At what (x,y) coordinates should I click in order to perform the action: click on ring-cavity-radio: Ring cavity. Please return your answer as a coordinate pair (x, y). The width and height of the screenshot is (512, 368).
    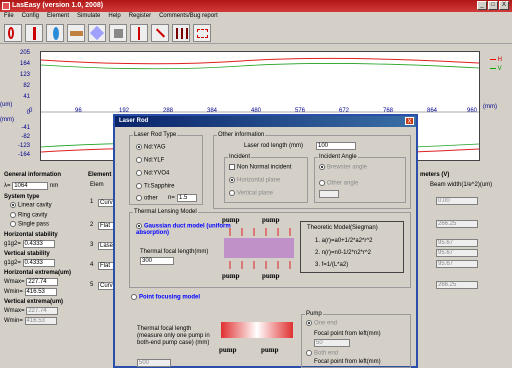
    Looking at the image, I should click on (47, 215).